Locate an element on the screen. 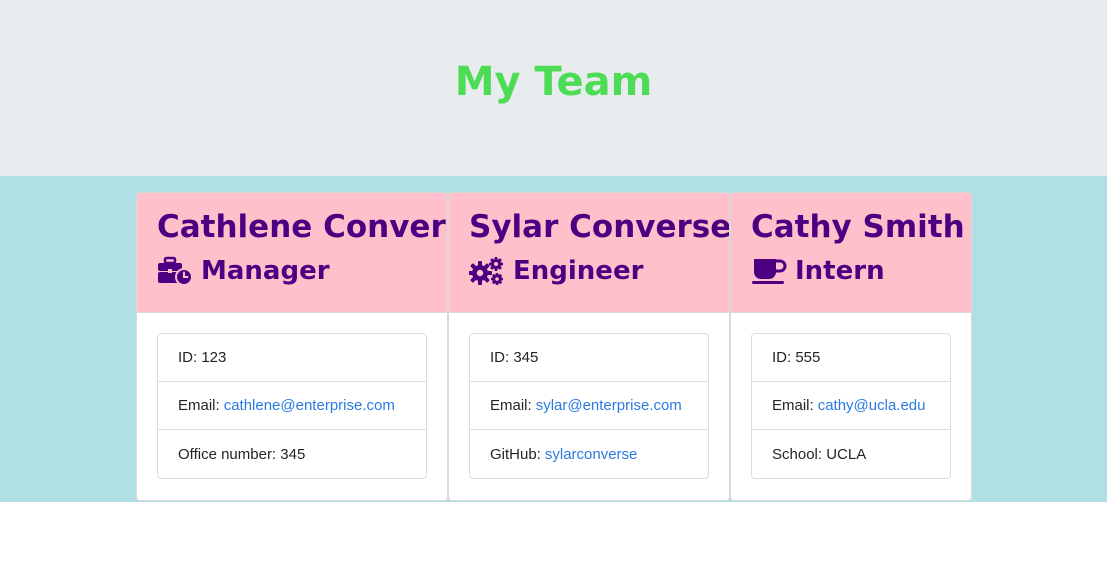 The width and height of the screenshot is (1107, 585). role-label: Engineer is located at coordinates (578, 271).